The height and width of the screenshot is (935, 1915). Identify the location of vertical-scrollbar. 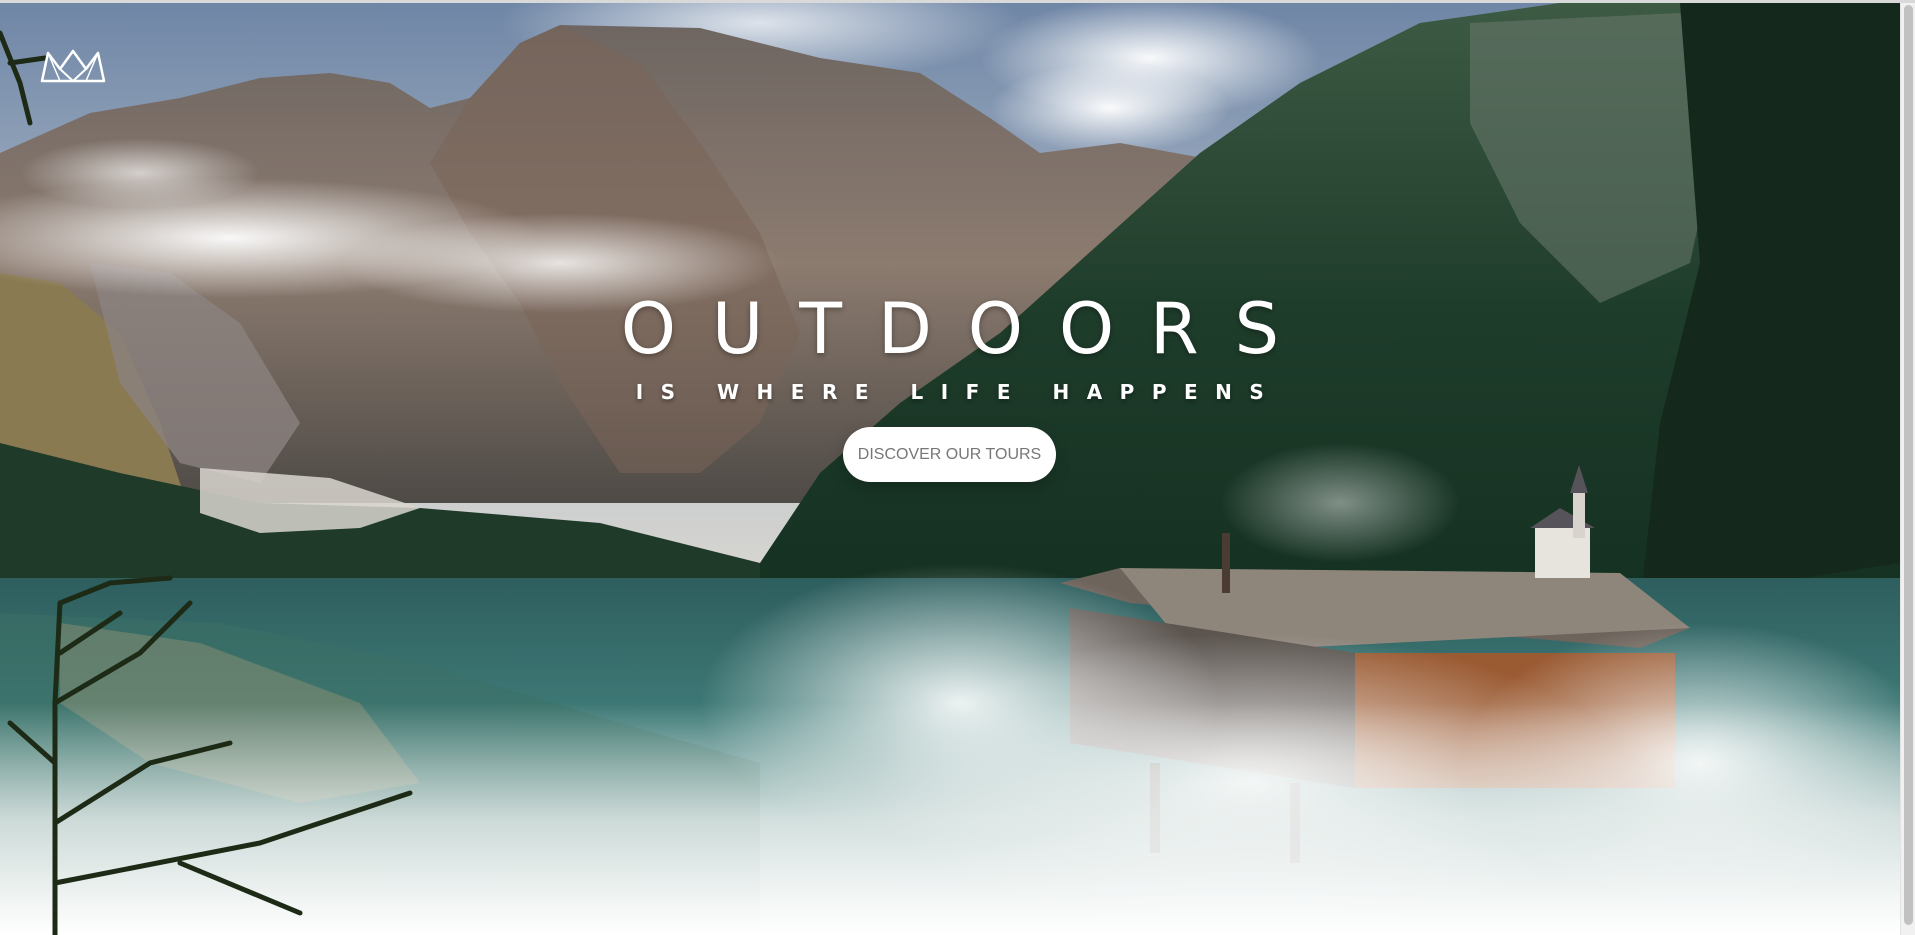
(1907, 469).